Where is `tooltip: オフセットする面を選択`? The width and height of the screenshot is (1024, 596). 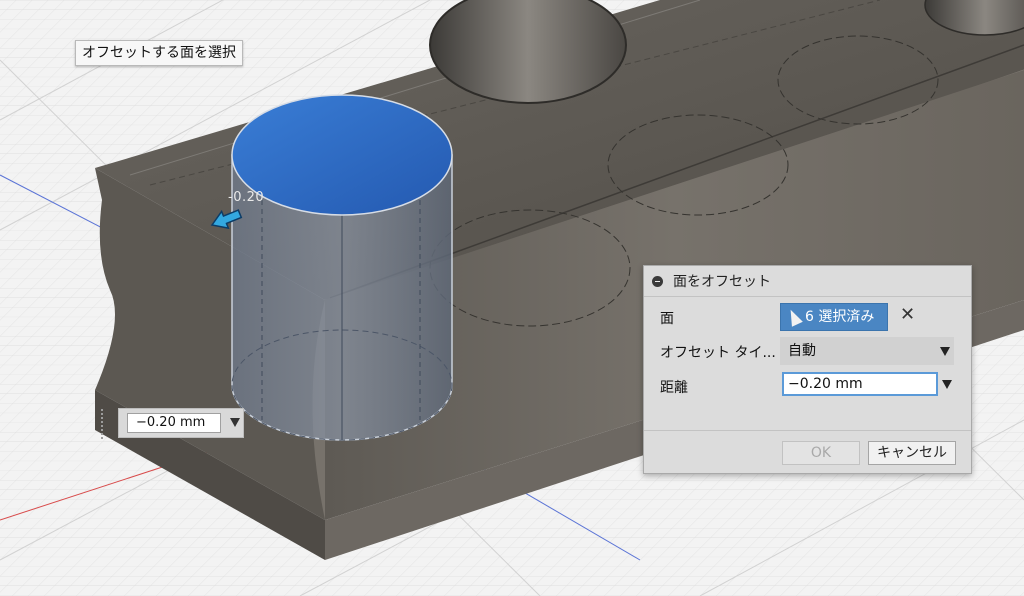
tooltip: オフセットする面を選択 is located at coordinates (159, 53).